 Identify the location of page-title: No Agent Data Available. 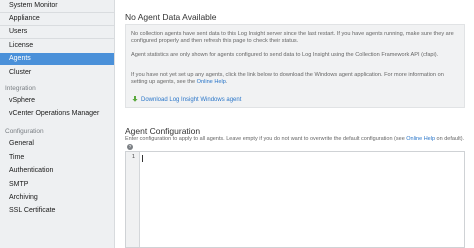
(171, 17).